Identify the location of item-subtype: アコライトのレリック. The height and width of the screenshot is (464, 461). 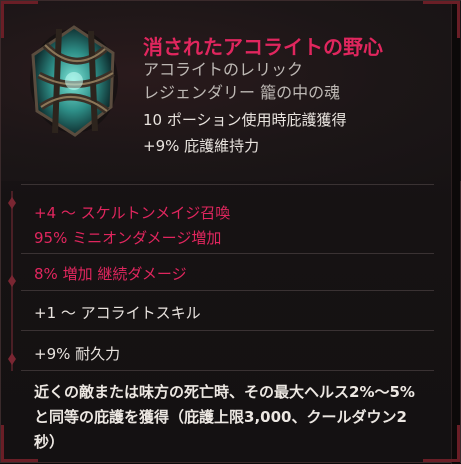
(223, 69).